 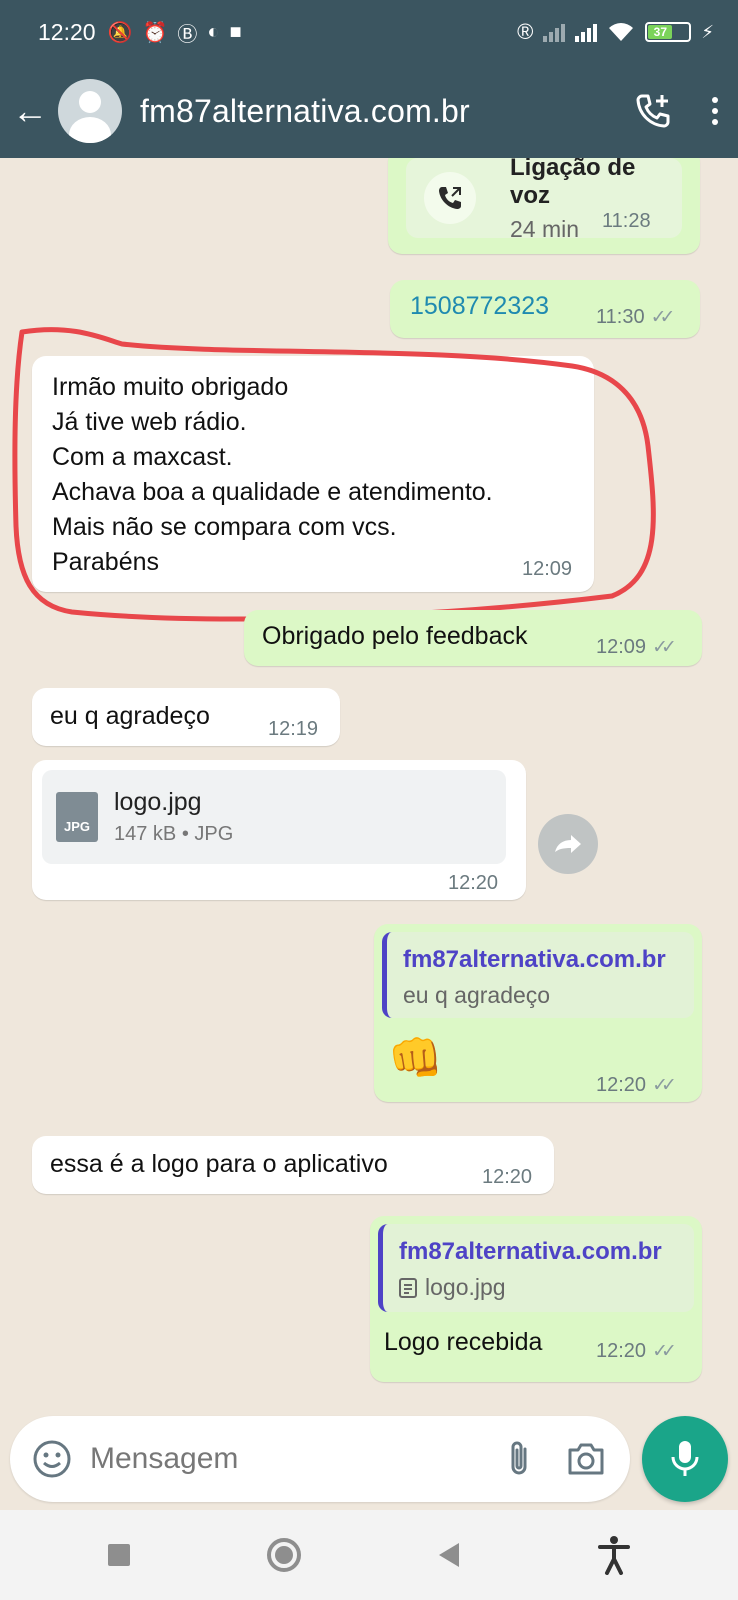 I want to click on emoji-icon, so click(x=52, y=1459).